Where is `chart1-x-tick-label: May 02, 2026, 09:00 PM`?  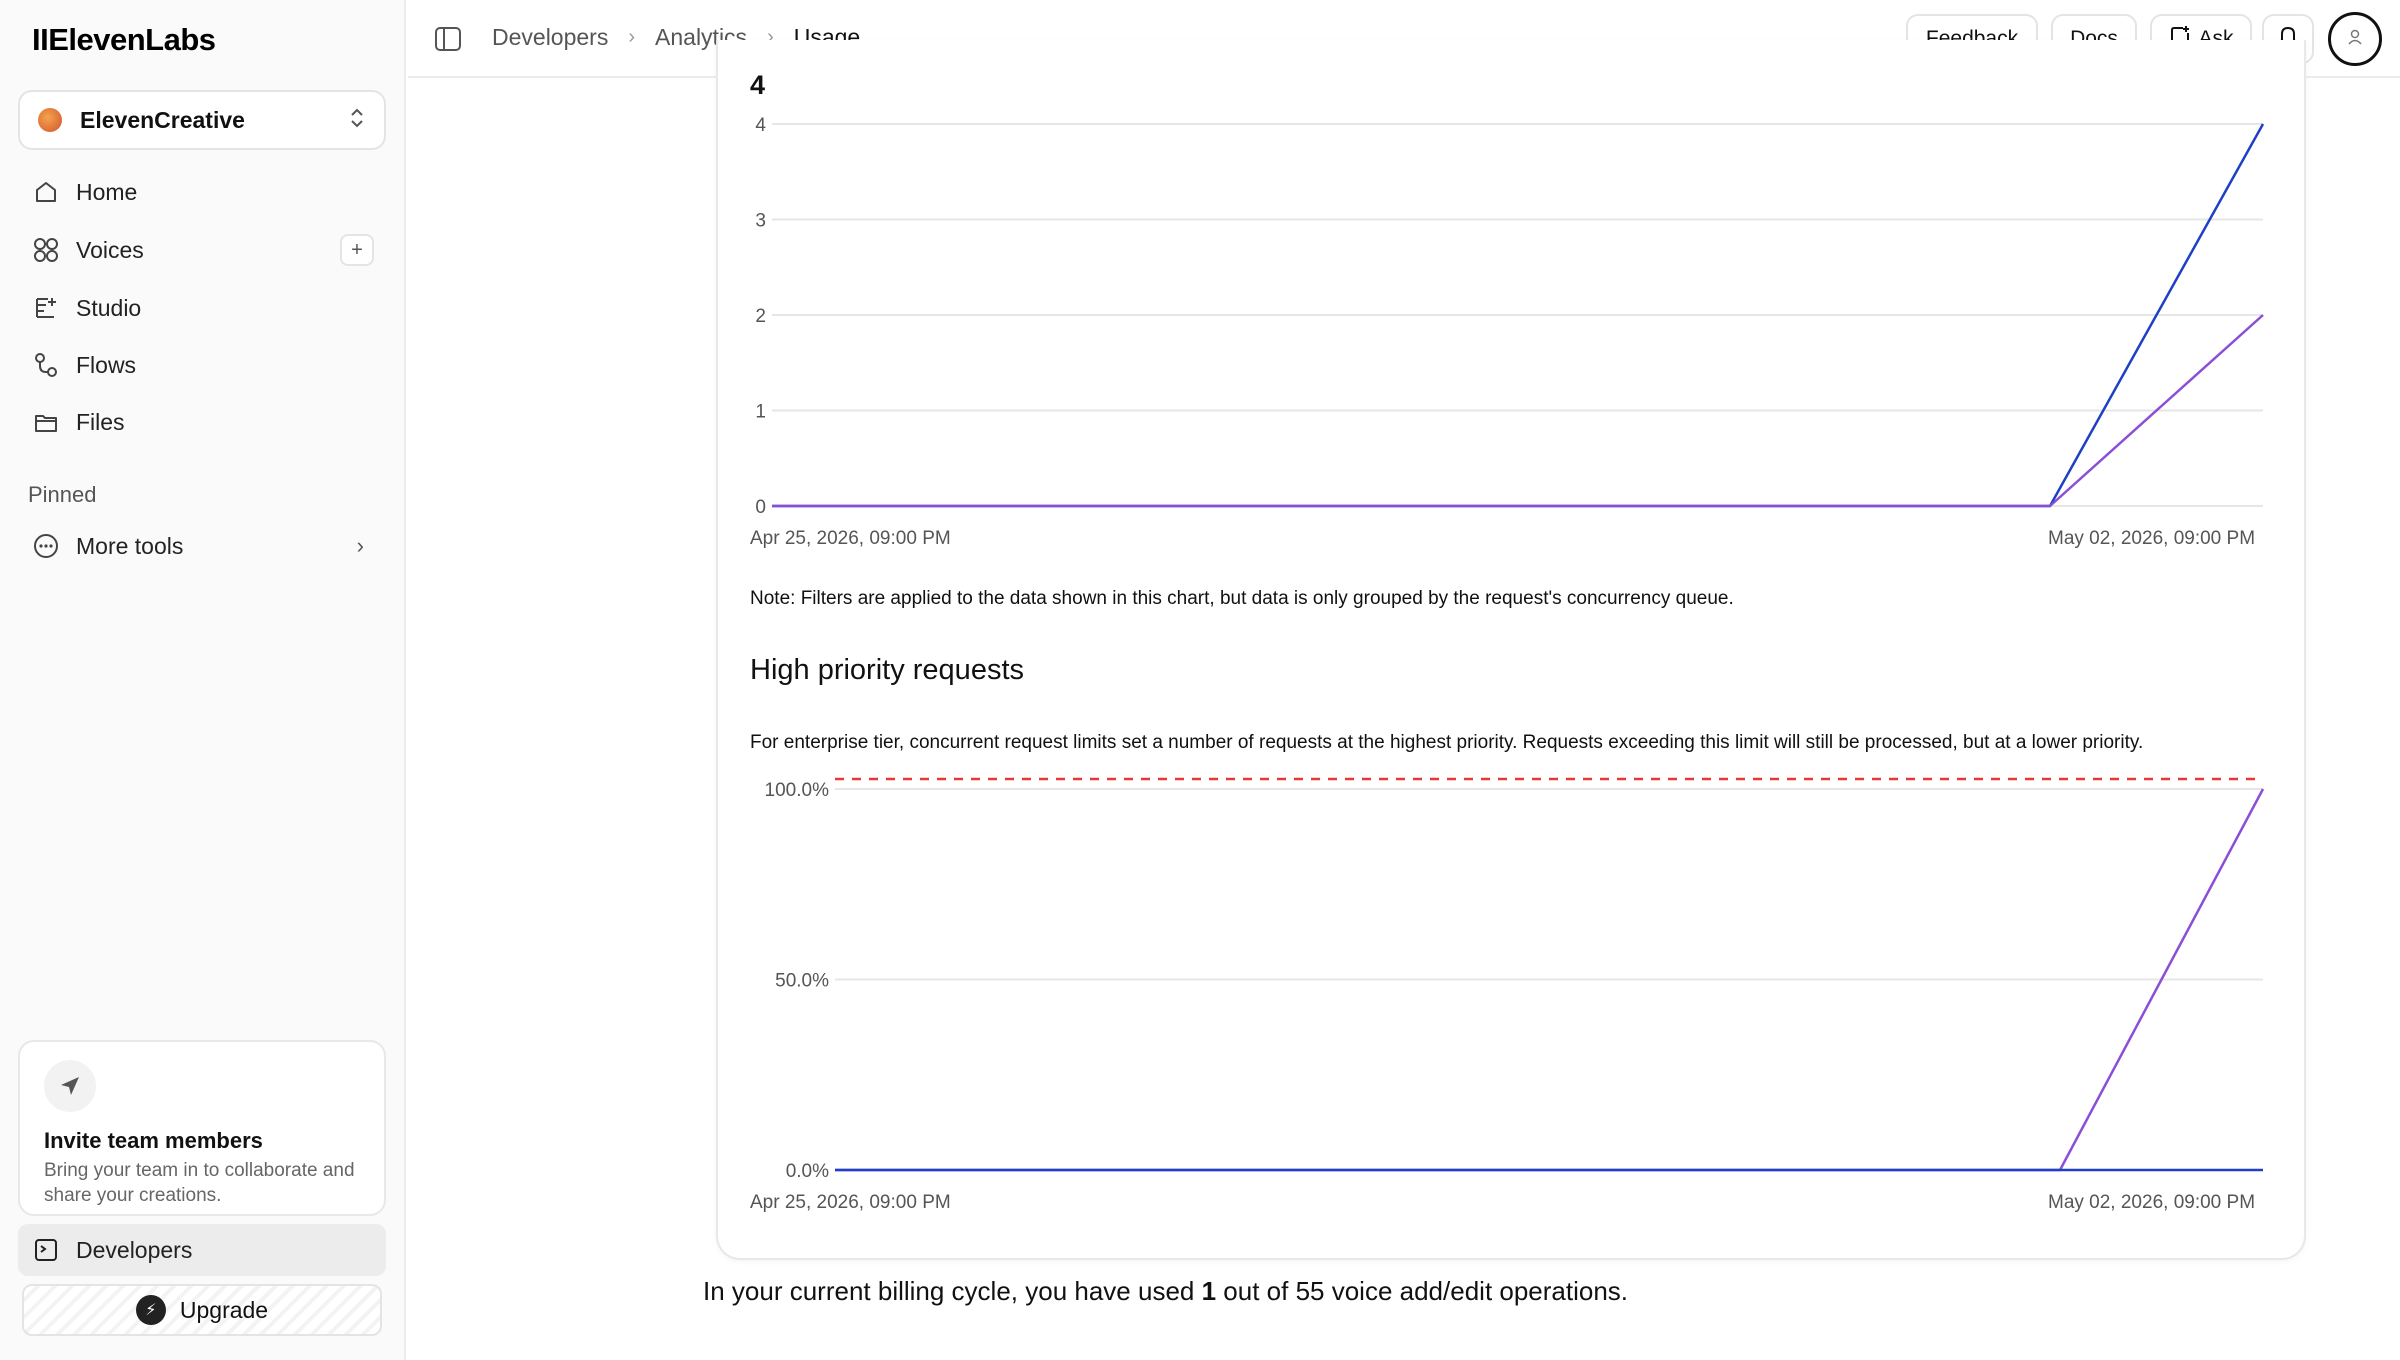
chart1-x-tick-label: May 02, 2026, 09:00 PM is located at coordinates (2152, 538).